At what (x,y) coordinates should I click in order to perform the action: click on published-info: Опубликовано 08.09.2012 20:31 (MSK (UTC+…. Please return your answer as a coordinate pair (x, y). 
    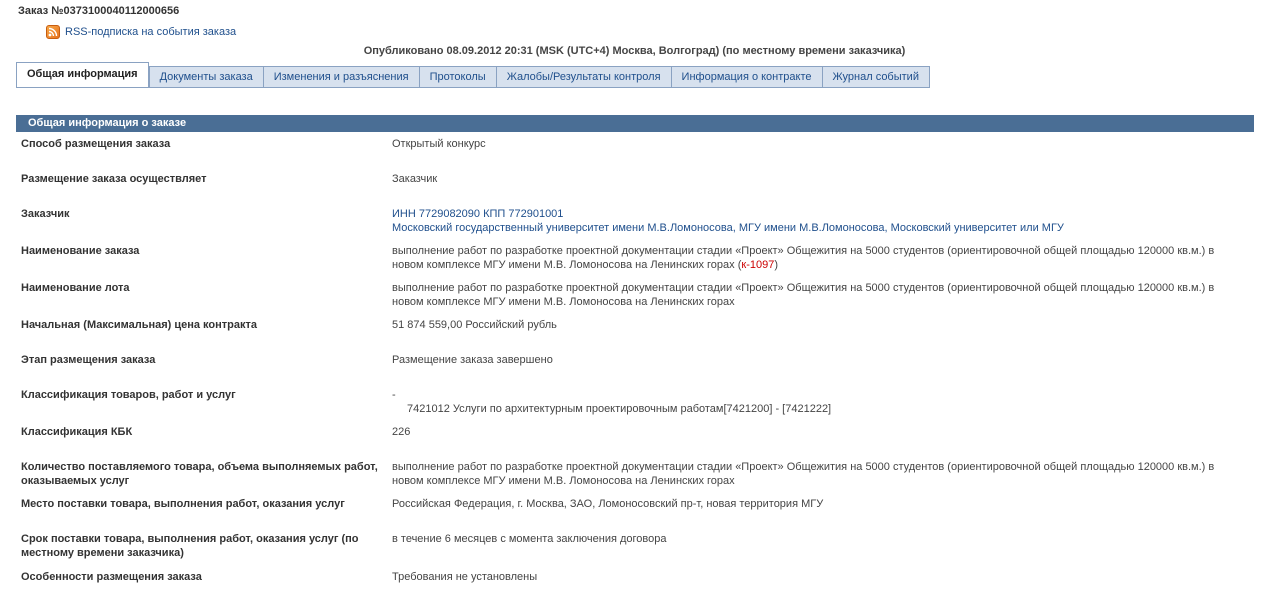
    Looking at the image, I should click on (634, 51).